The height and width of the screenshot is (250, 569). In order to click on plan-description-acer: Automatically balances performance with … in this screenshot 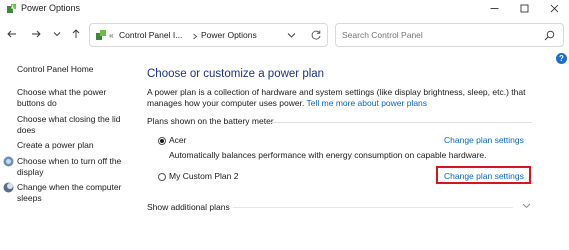, I will do `click(328, 155)`.